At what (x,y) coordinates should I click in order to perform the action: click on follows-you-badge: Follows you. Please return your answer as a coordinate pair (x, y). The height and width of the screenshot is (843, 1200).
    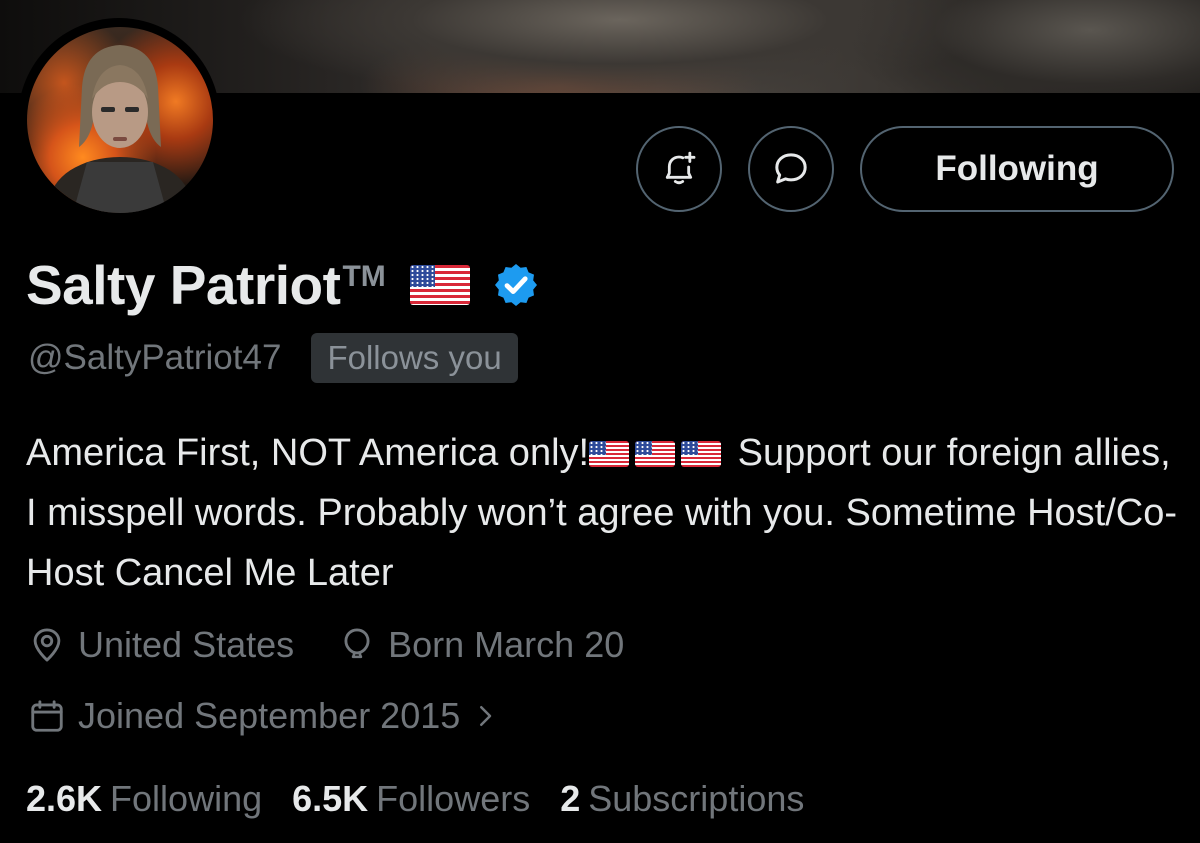
    Looking at the image, I should click on (414, 358).